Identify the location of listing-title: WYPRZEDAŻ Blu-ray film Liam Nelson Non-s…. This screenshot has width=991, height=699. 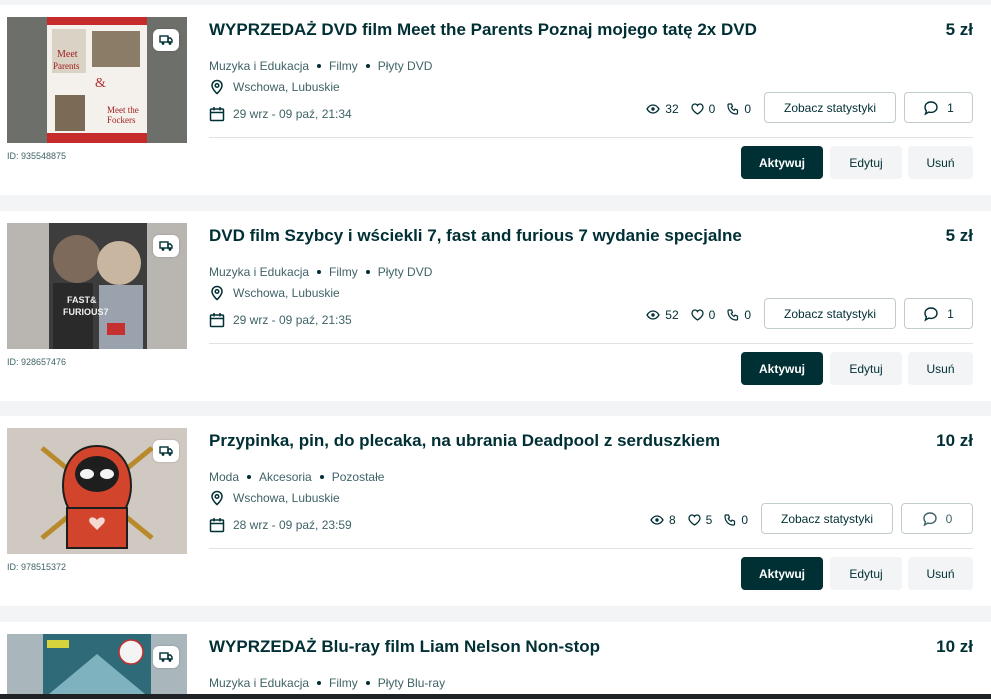
(404, 647).